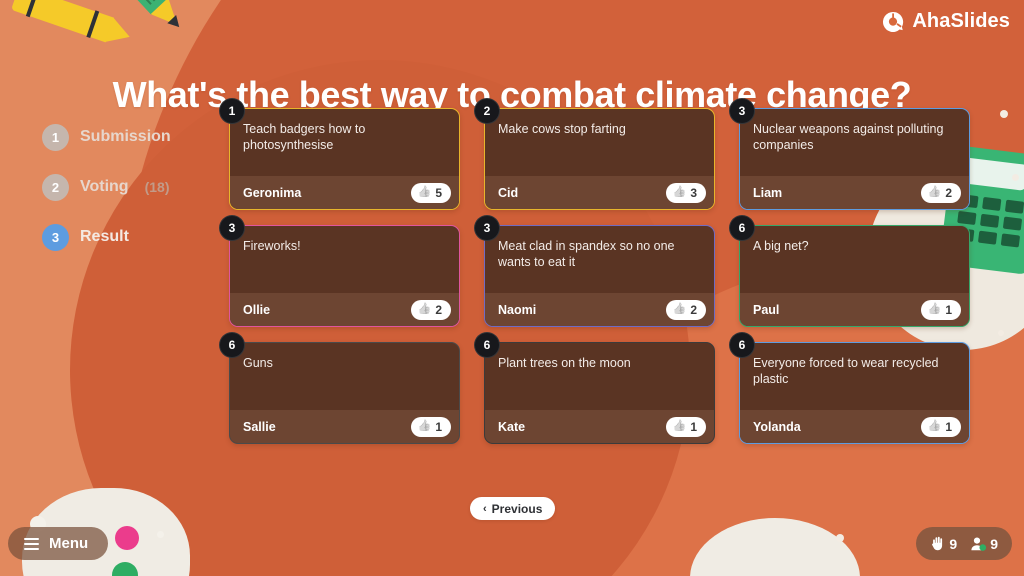 This screenshot has width=1024, height=576. Describe the element at coordinates (487, 111) in the screenshot. I see `rank-badge: 2` at that location.